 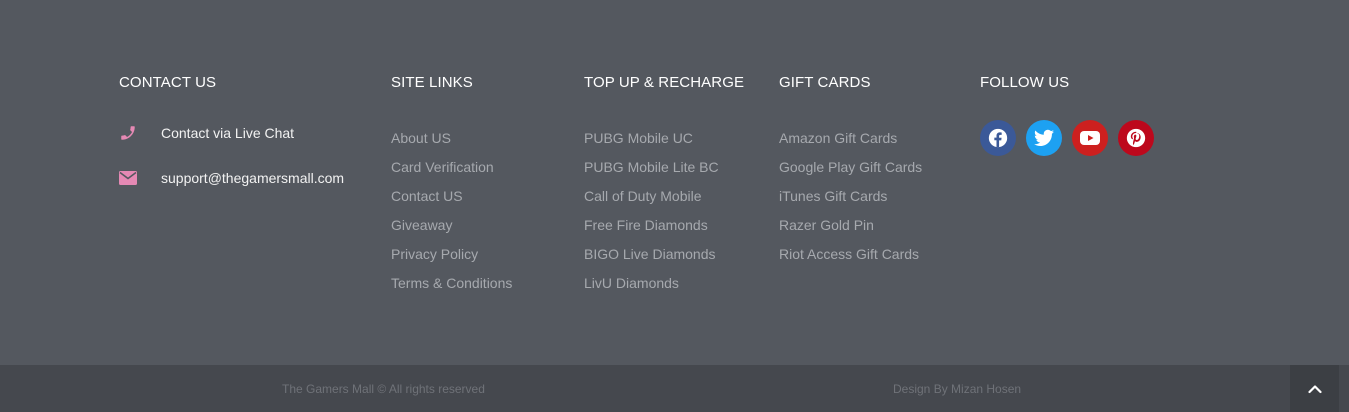 What do you see at coordinates (253, 178) in the screenshot?
I see `support-email-label: support@thegamersmall.com` at bounding box center [253, 178].